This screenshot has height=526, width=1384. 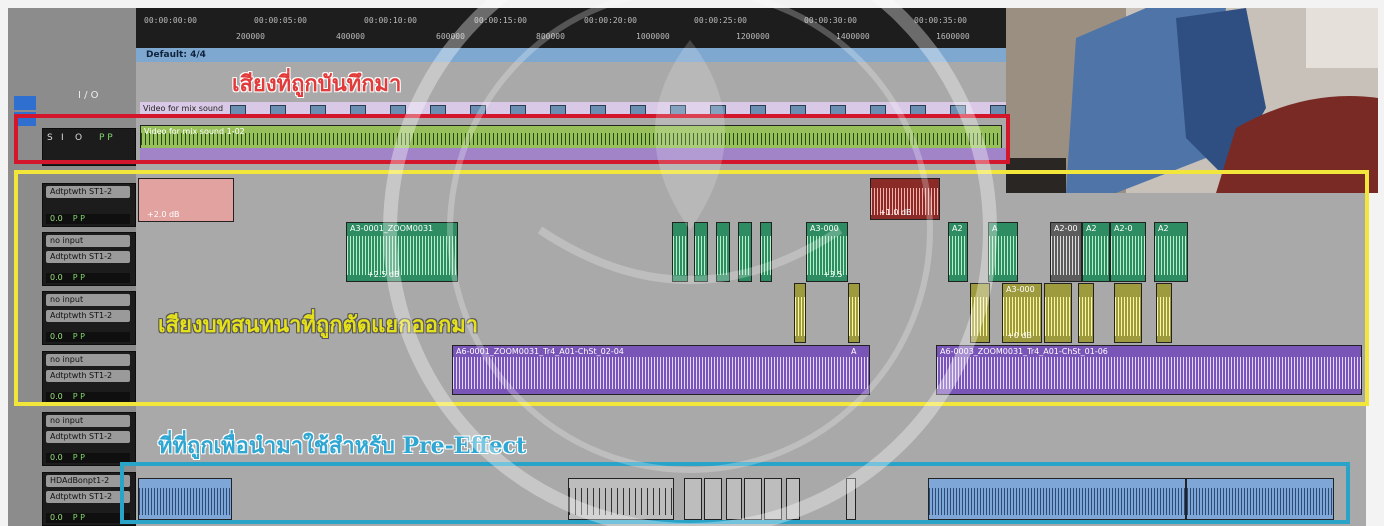 What do you see at coordinates (183, 108) in the screenshot?
I see `video-track-name: Video for mix sound` at bounding box center [183, 108].